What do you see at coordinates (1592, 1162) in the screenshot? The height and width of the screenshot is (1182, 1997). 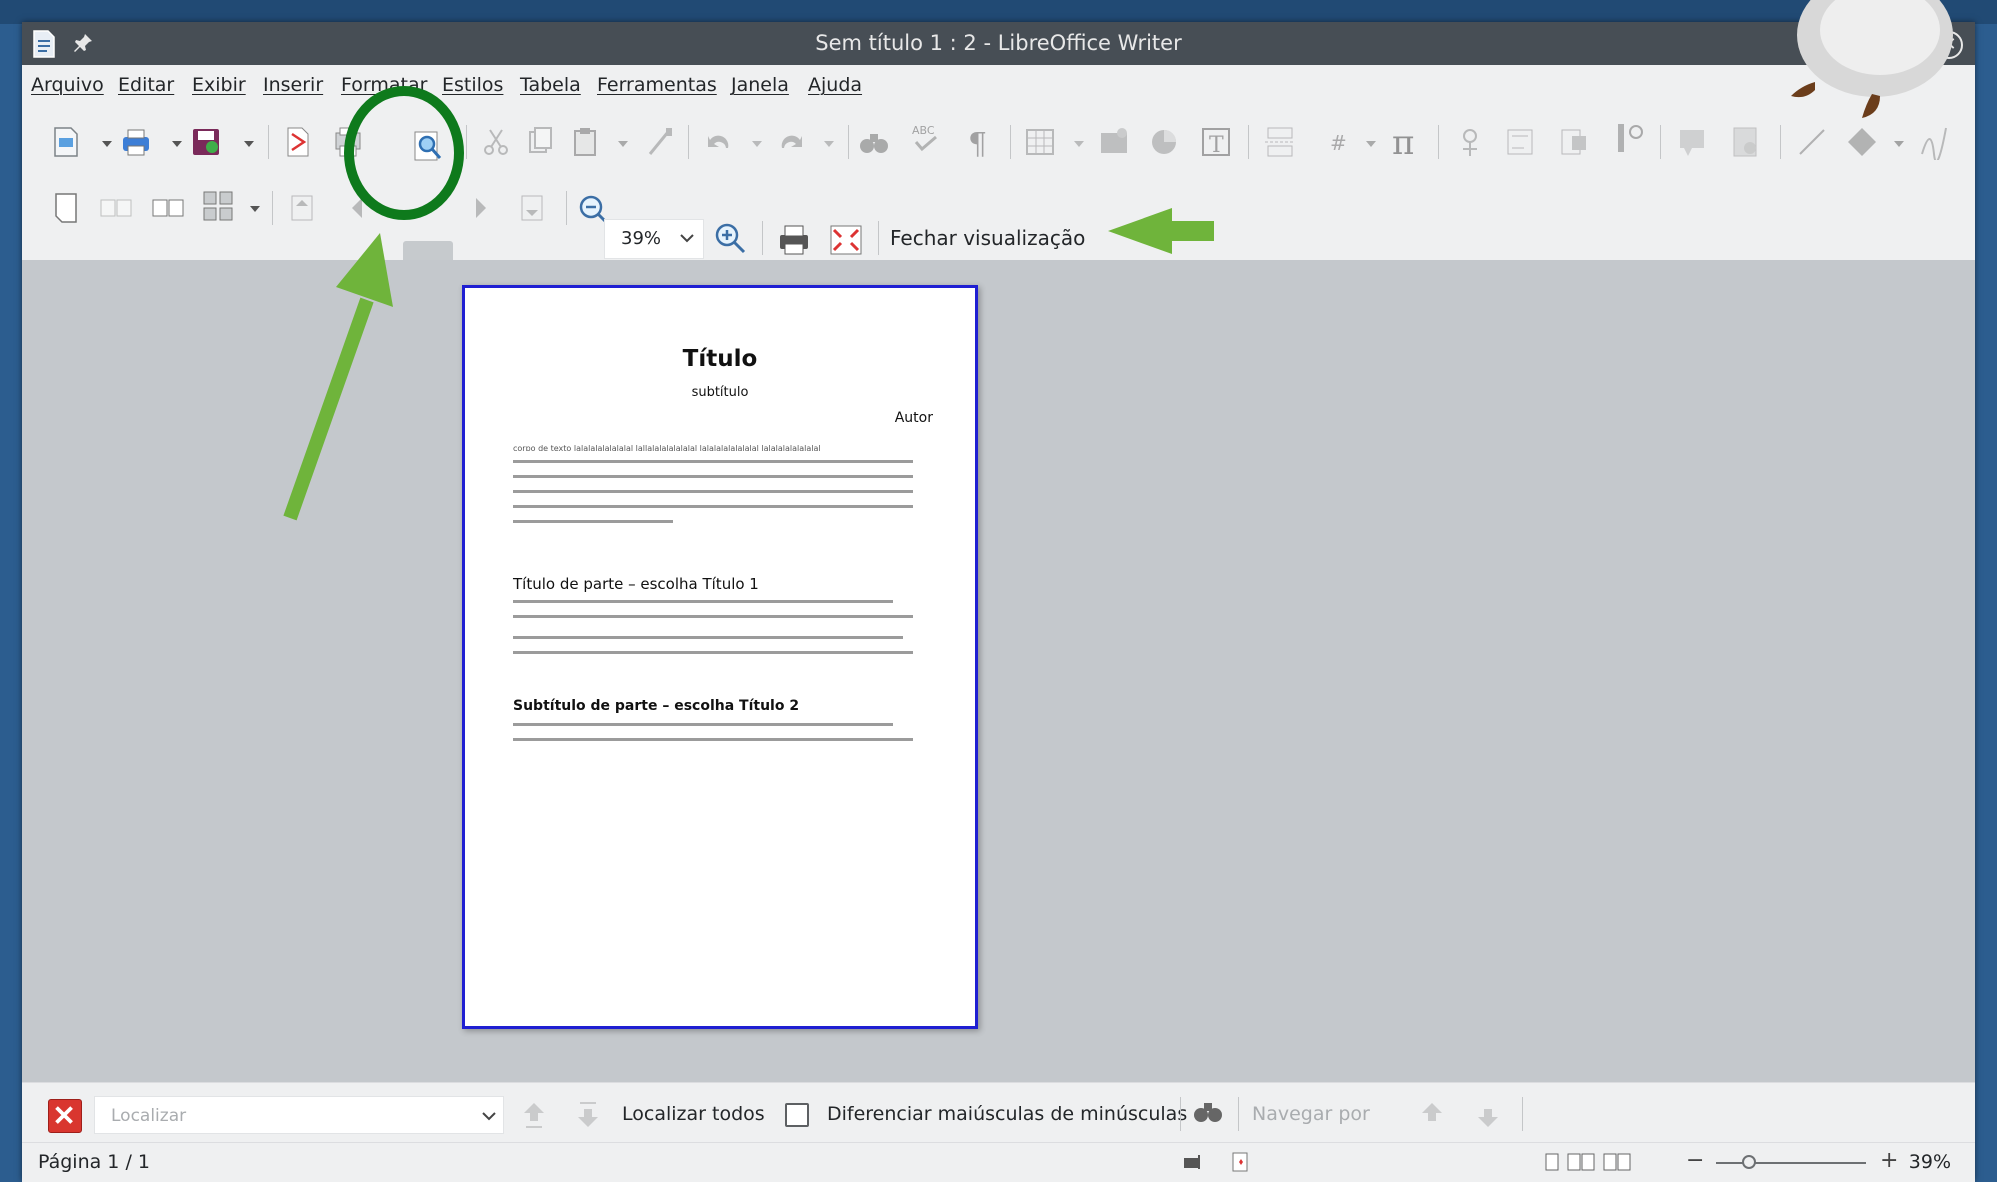 I see `view-layout-icons` at bounding box center [1592, 1162].